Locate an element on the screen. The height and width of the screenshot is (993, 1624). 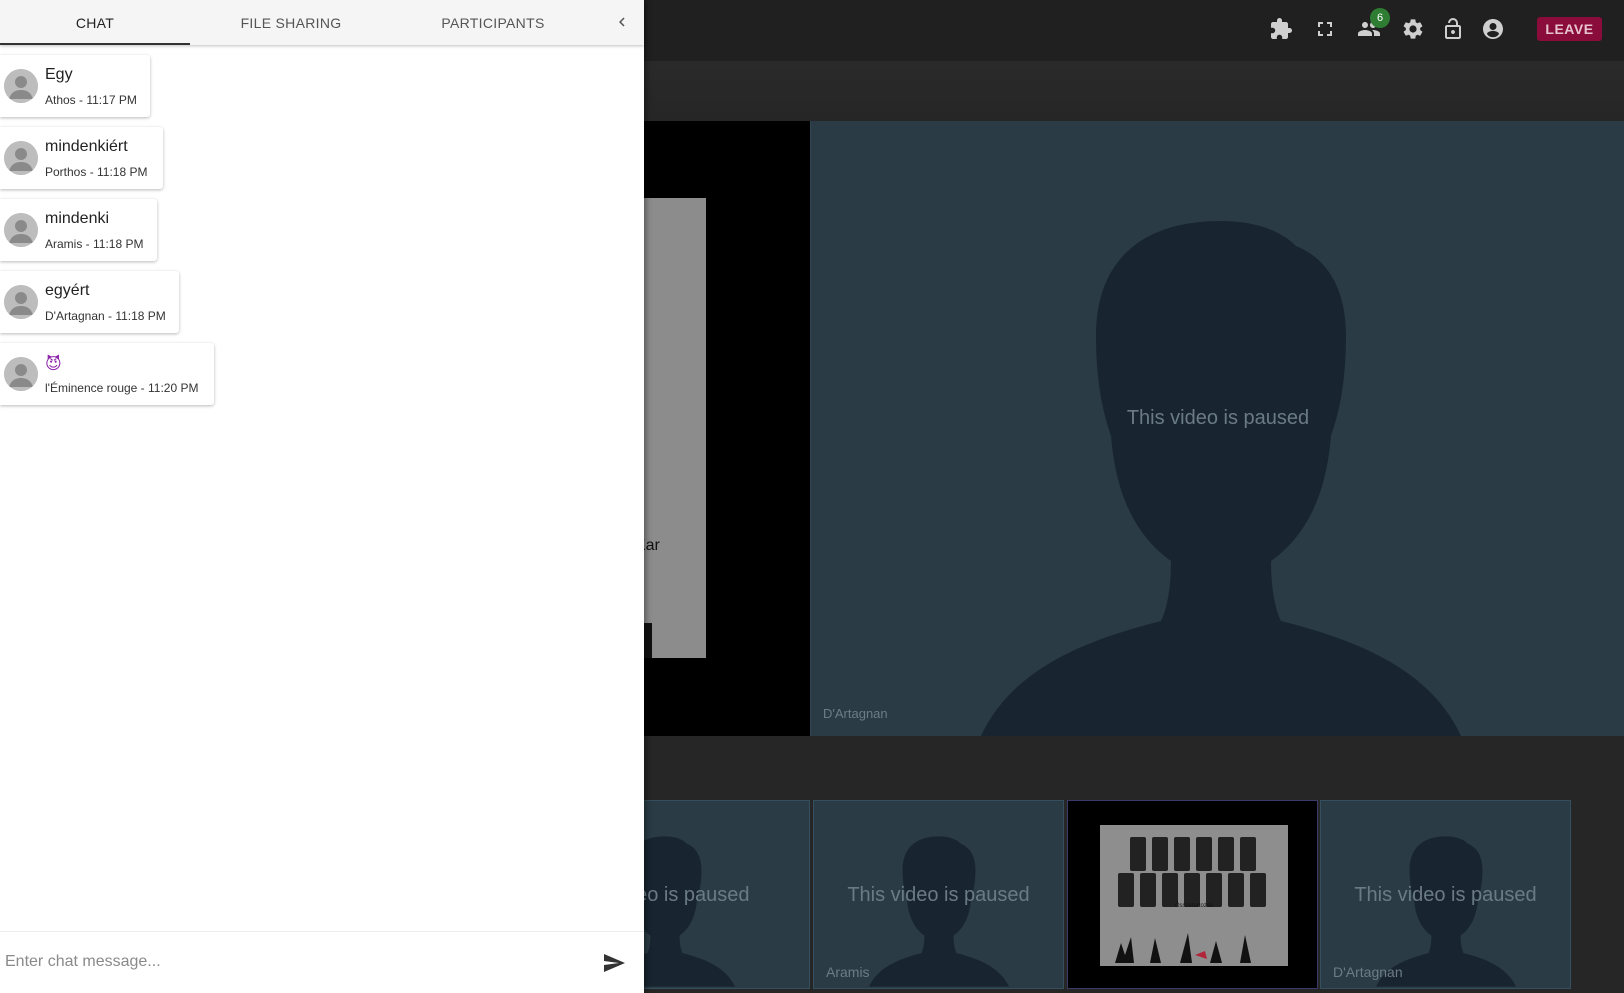
participants-button: 6 is located at coordinates (1372, 26).